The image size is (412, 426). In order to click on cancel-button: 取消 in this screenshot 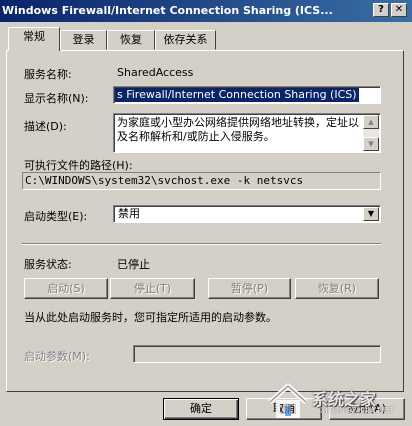, I will do `click(284, 409)`.